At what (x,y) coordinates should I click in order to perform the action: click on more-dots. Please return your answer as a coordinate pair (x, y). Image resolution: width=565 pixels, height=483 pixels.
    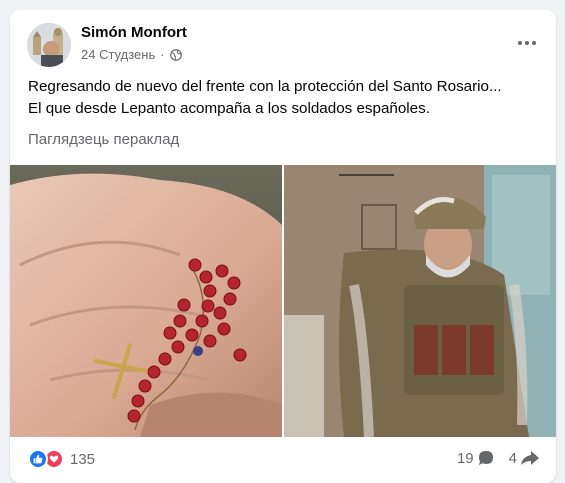
    Looking at the image, I should click on (527, 43).